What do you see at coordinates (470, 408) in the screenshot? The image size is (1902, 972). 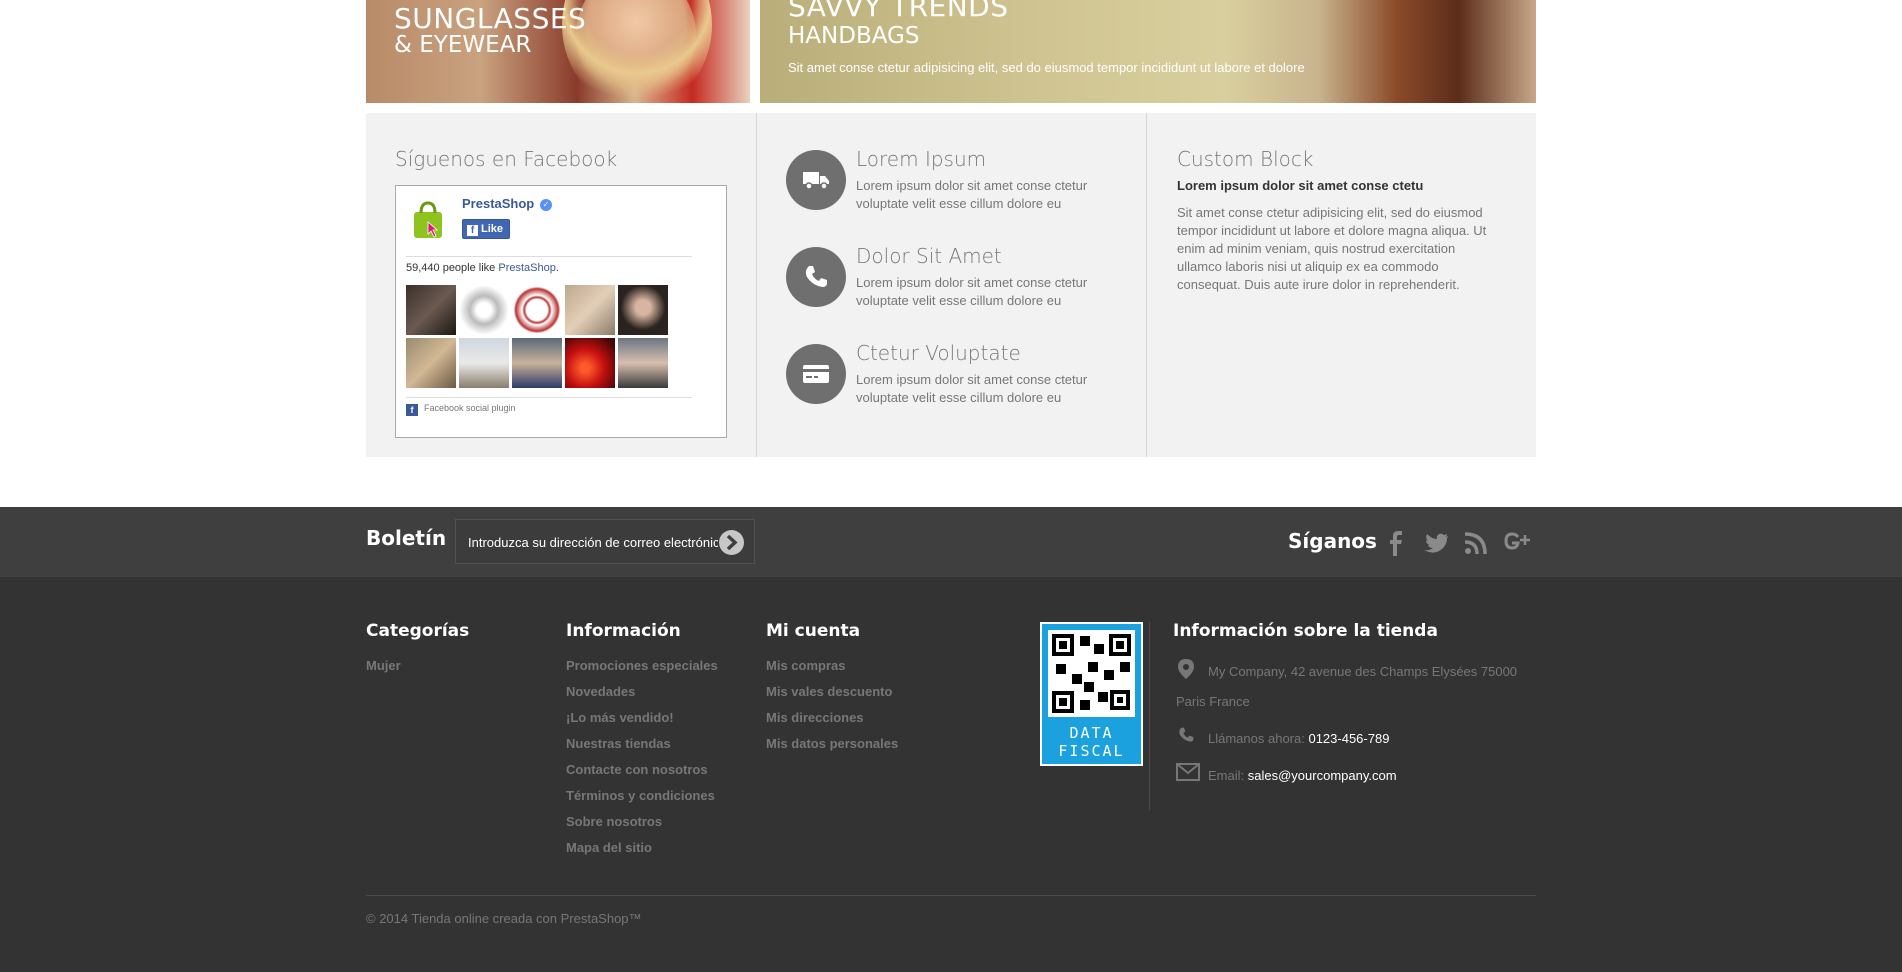 I see `plugin-label: Facebook social plugin` at bounding box center [470, 408].